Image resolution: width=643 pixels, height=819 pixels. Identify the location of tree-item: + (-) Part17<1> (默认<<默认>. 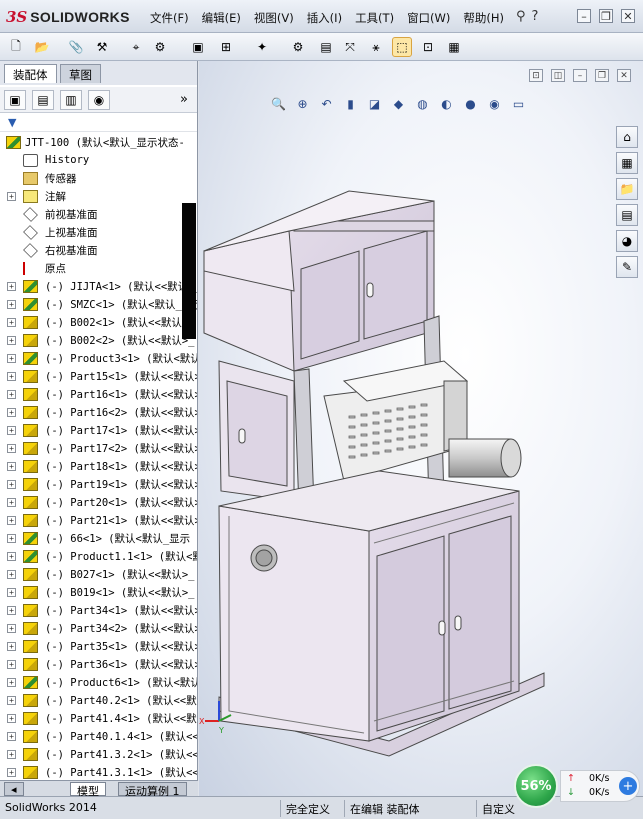
(98, 430).